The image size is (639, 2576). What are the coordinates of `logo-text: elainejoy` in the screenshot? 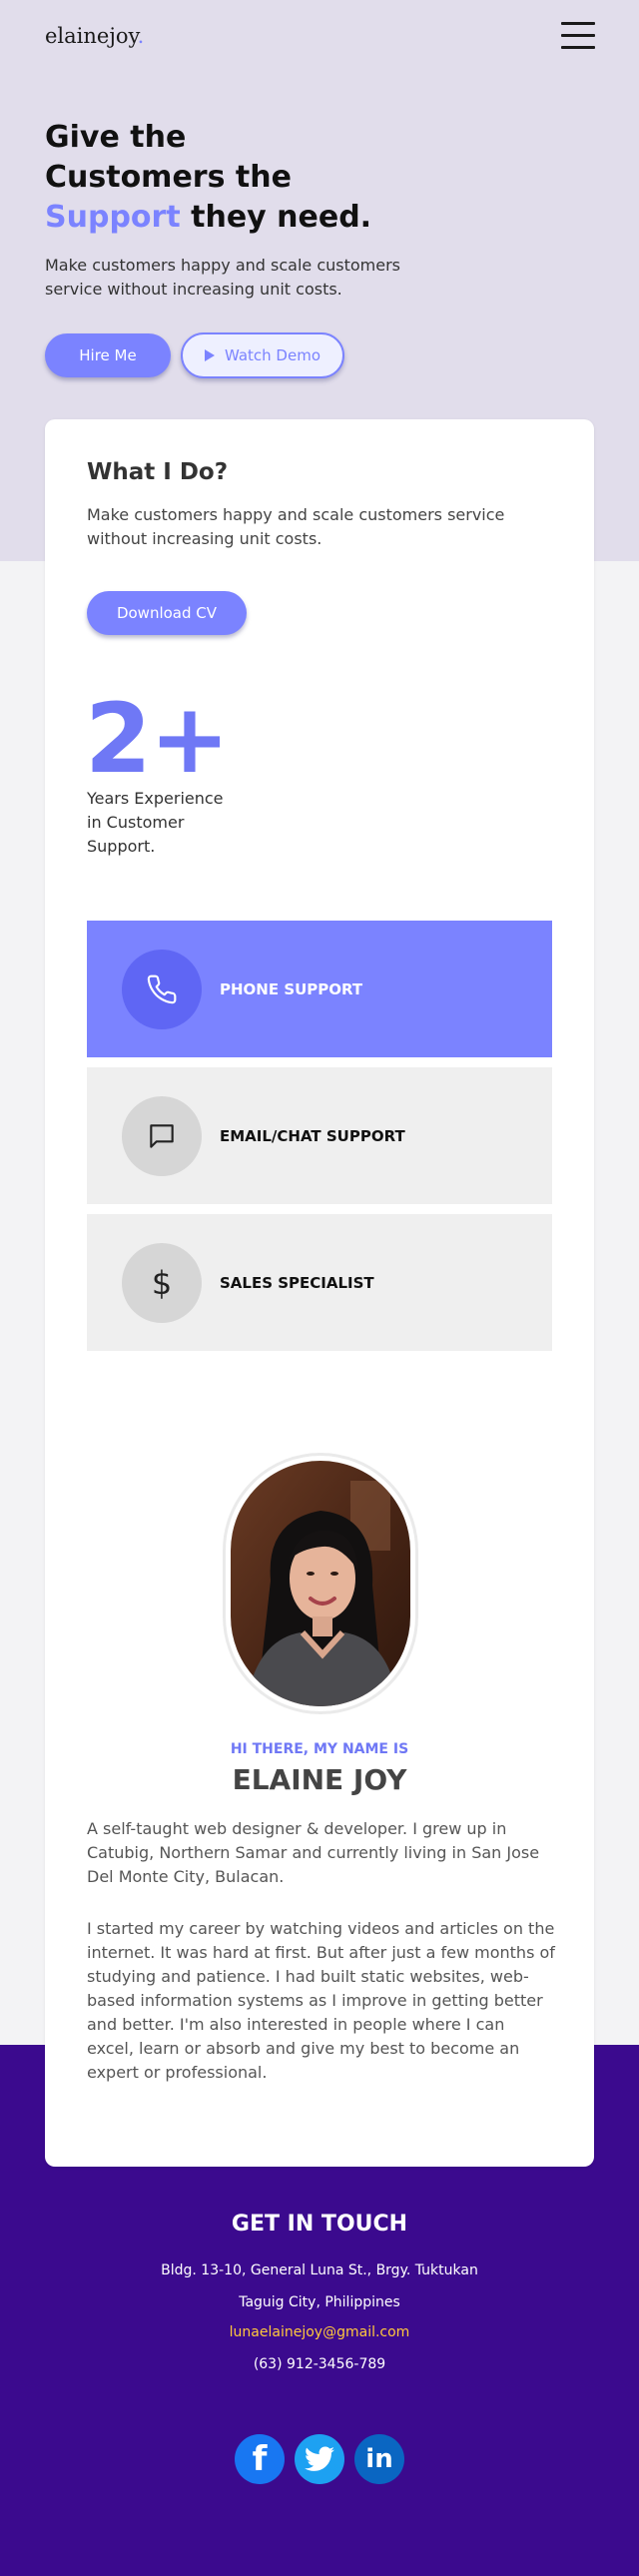 It's located at (91, 36).